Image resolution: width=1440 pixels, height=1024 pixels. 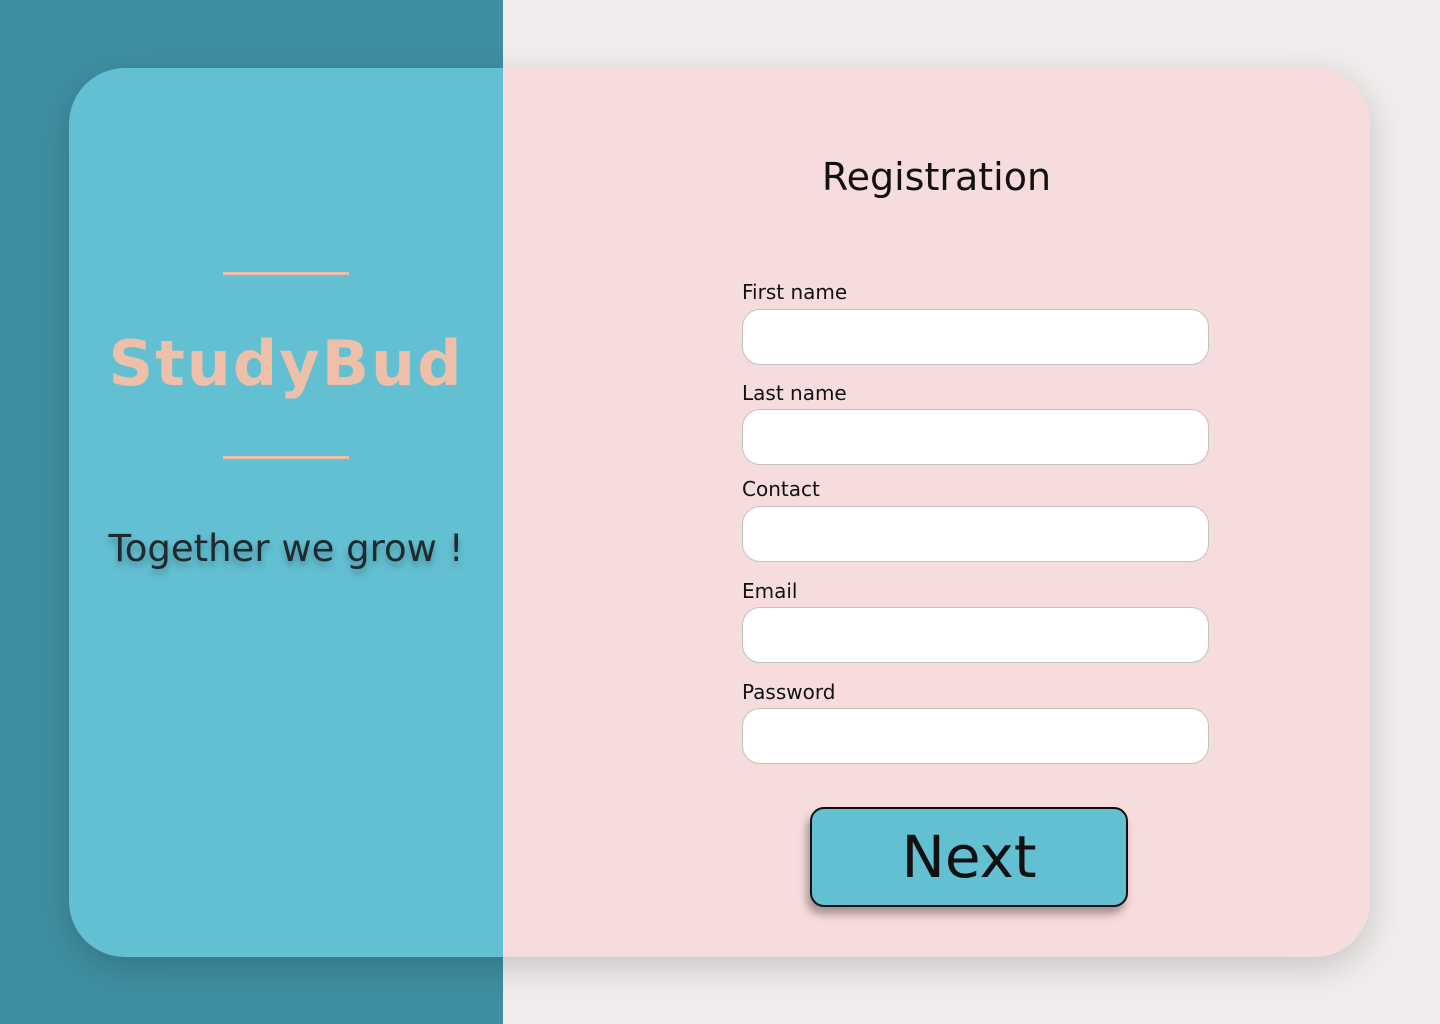 What do you see at coordinates (286, 363) in the screenshot?
I see `brand-logo-text: StudyBud` at bounding box center [286, 363].